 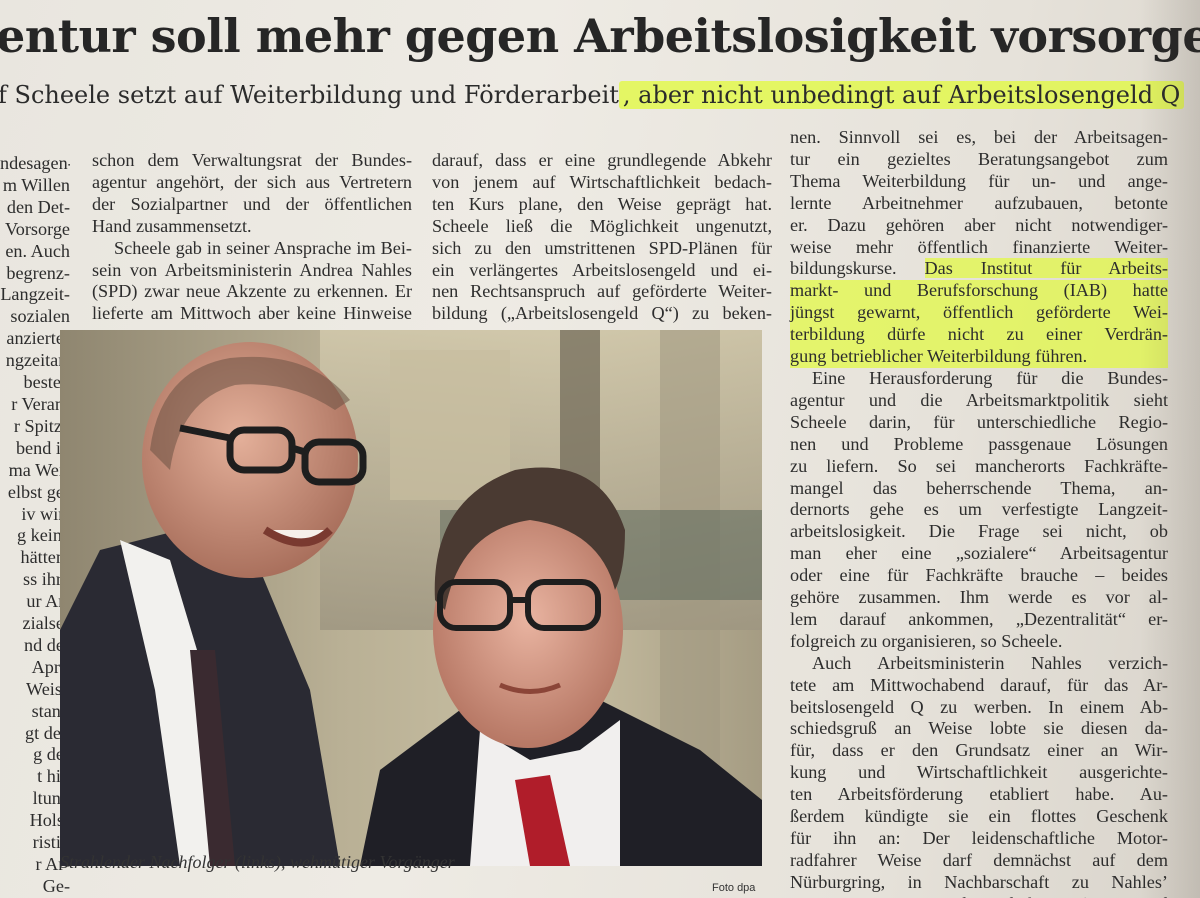 I want to click on col4-line: lernte Arbeitnehmer aufzubauen, betonte, so click(x=979, y=202).